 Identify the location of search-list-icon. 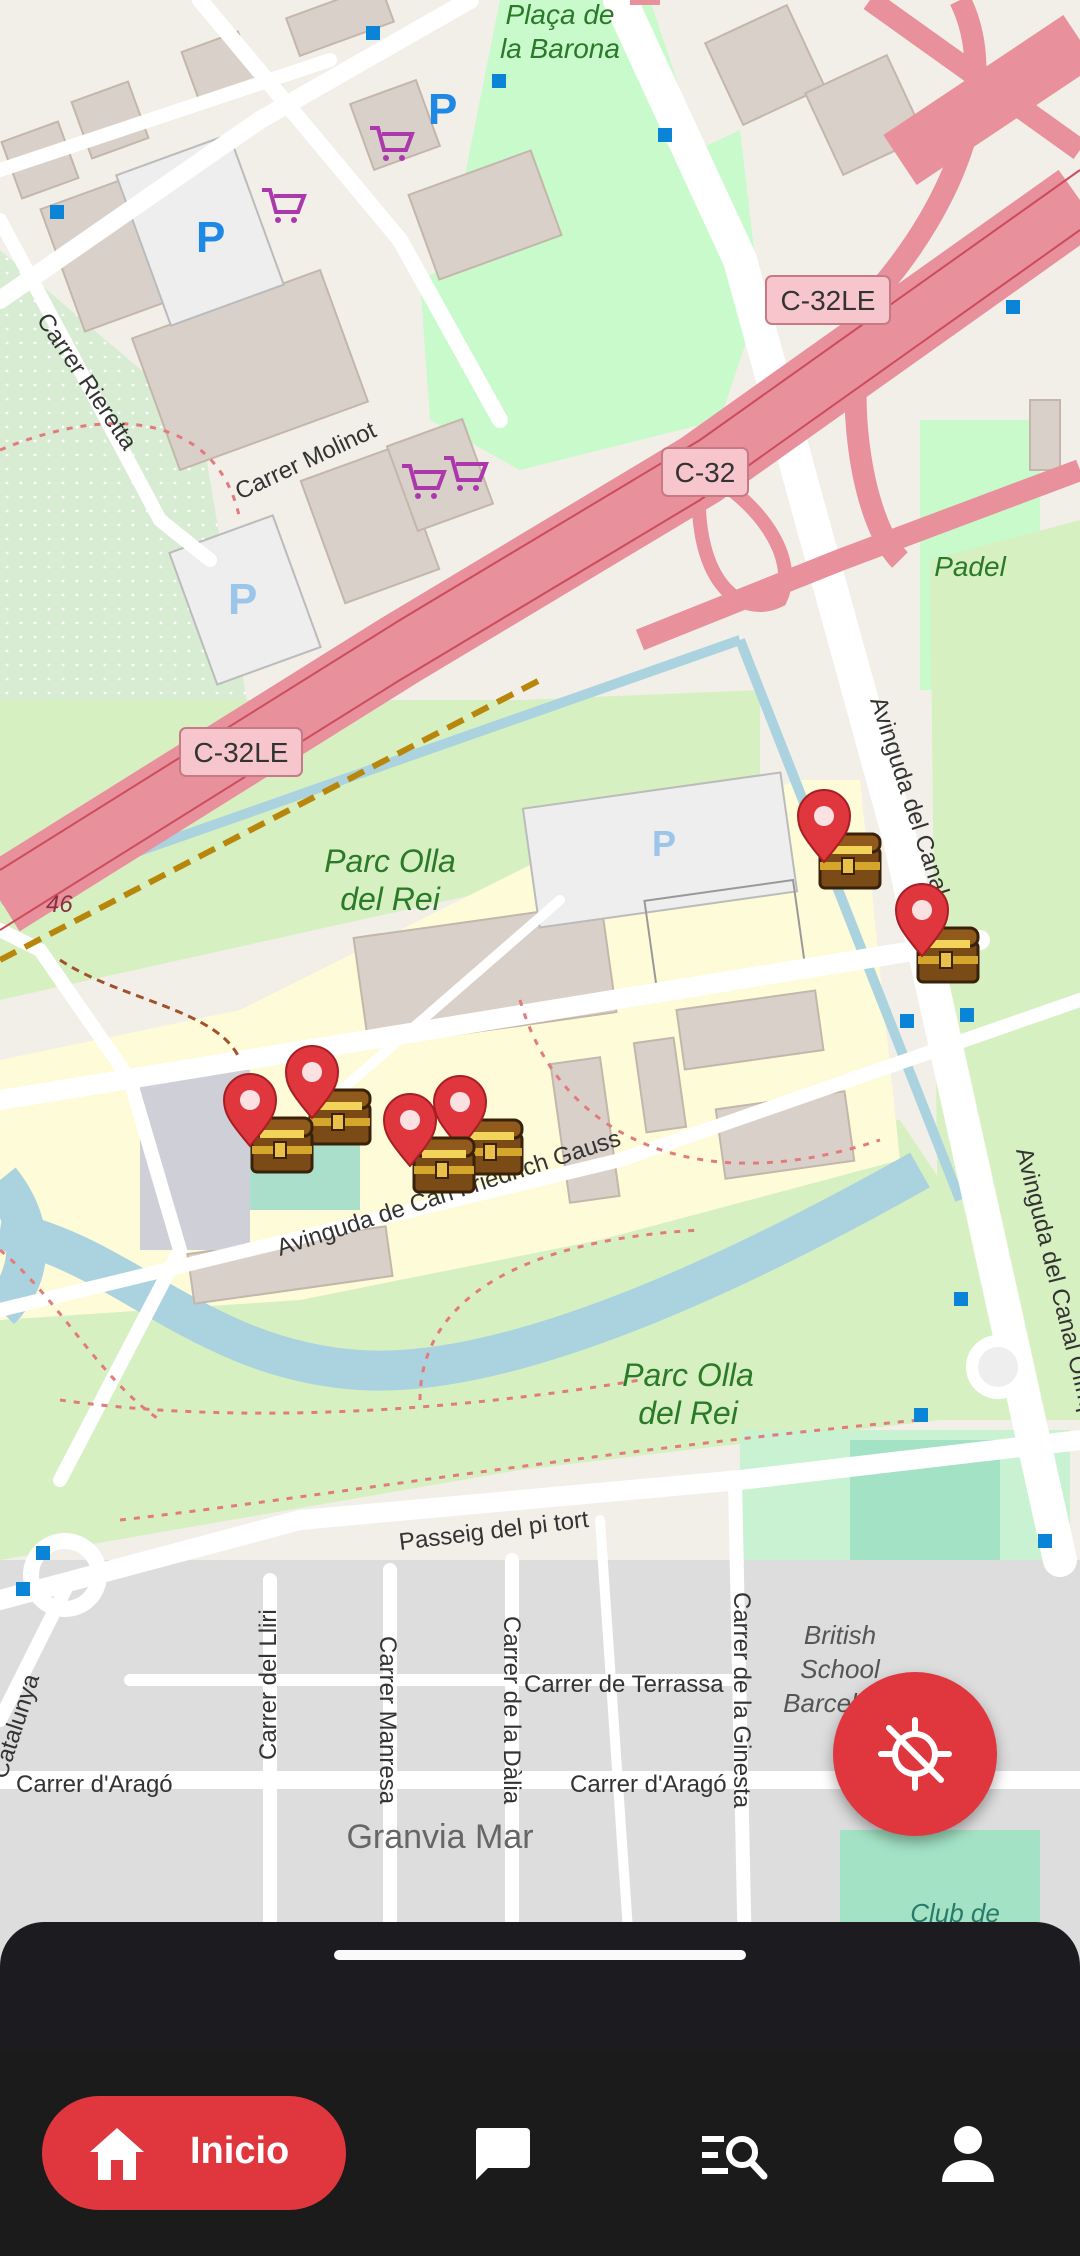
(735, 2158).